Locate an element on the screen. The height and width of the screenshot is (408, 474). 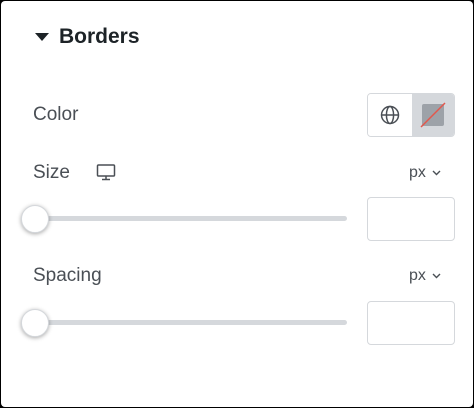
no-color-slash-icon is located at coordinates (433, 115).